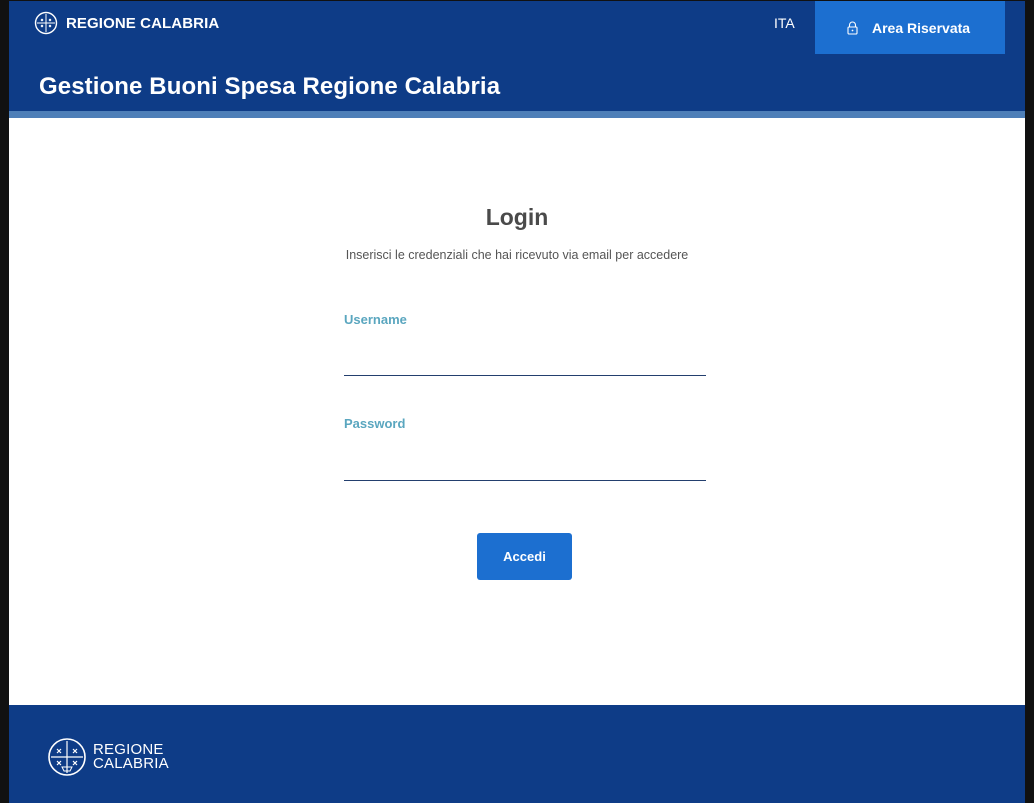 The width and height of the screenshot is (1034, 803). What do you see at coordinates (784, 23) in the screenshot?
I see `language-selector: ITA` at bounding box center [784, 23].